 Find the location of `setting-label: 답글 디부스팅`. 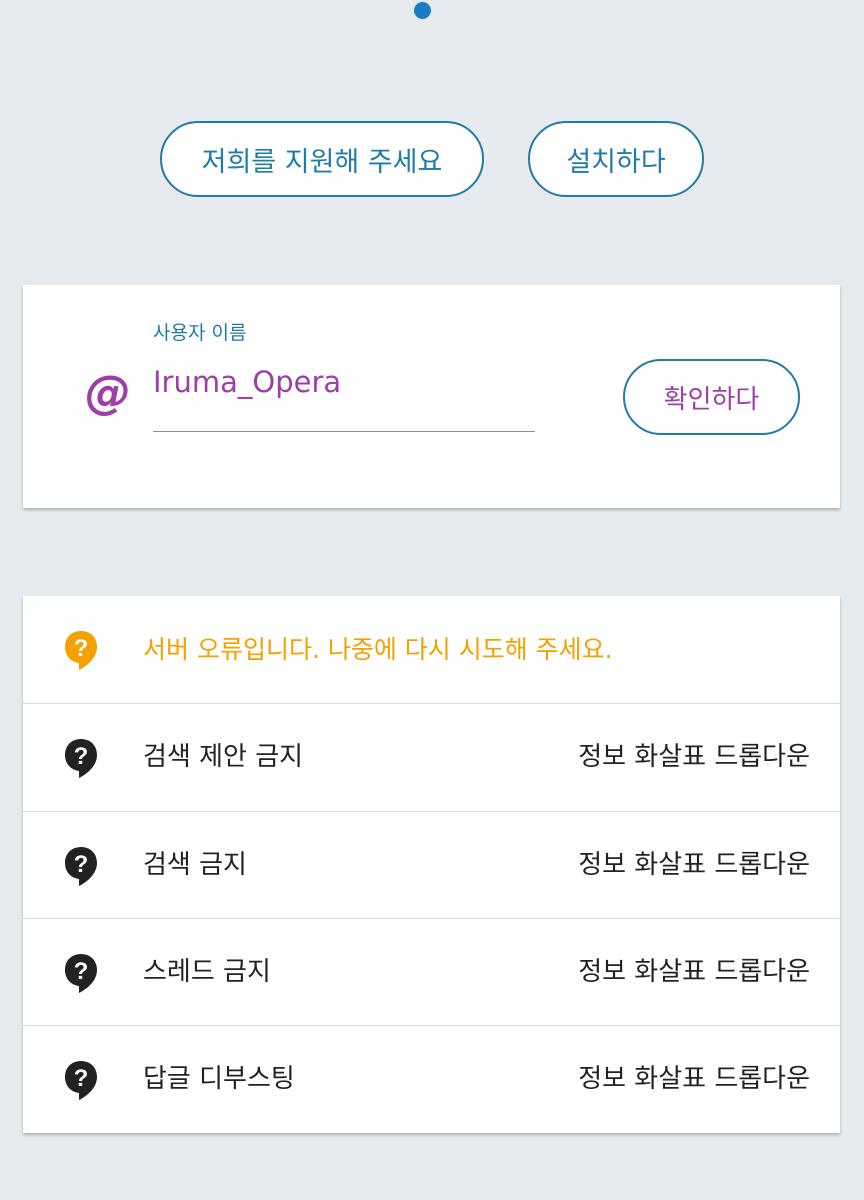

setting-label: 답글 디부스팅 is located at coordinates (219, 1079).